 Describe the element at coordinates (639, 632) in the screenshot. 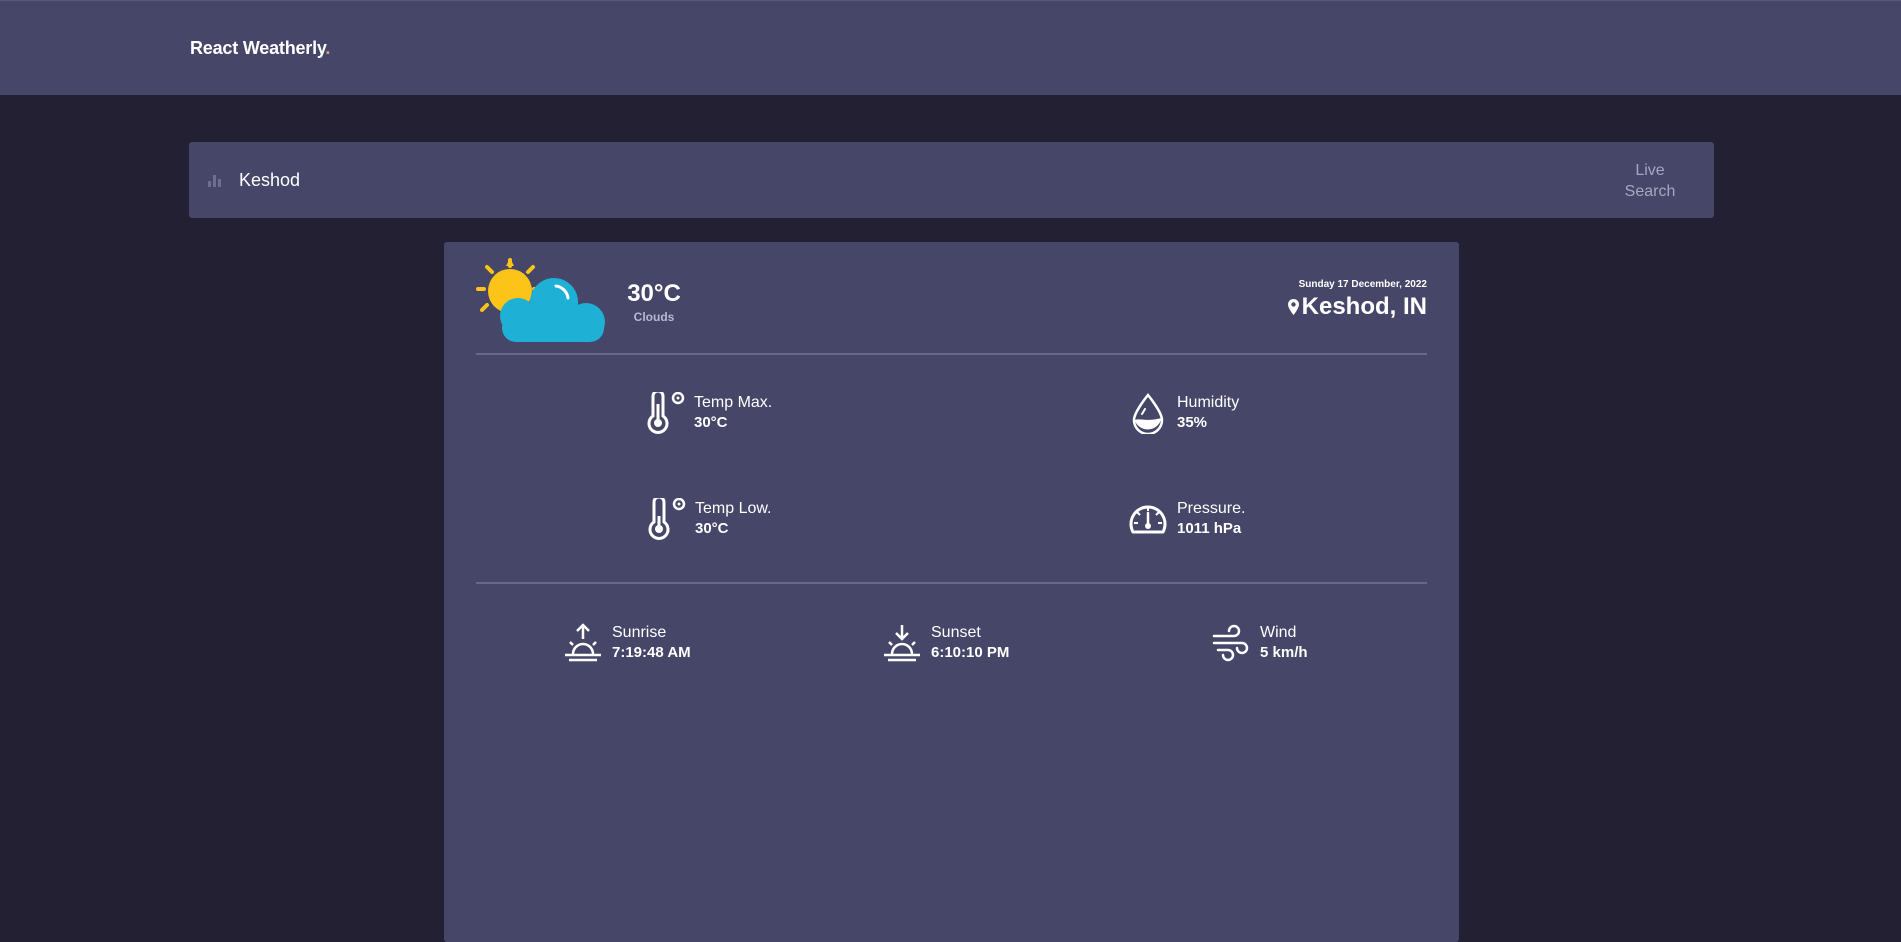

I see `sunrise-label: Sunrise` at that location.